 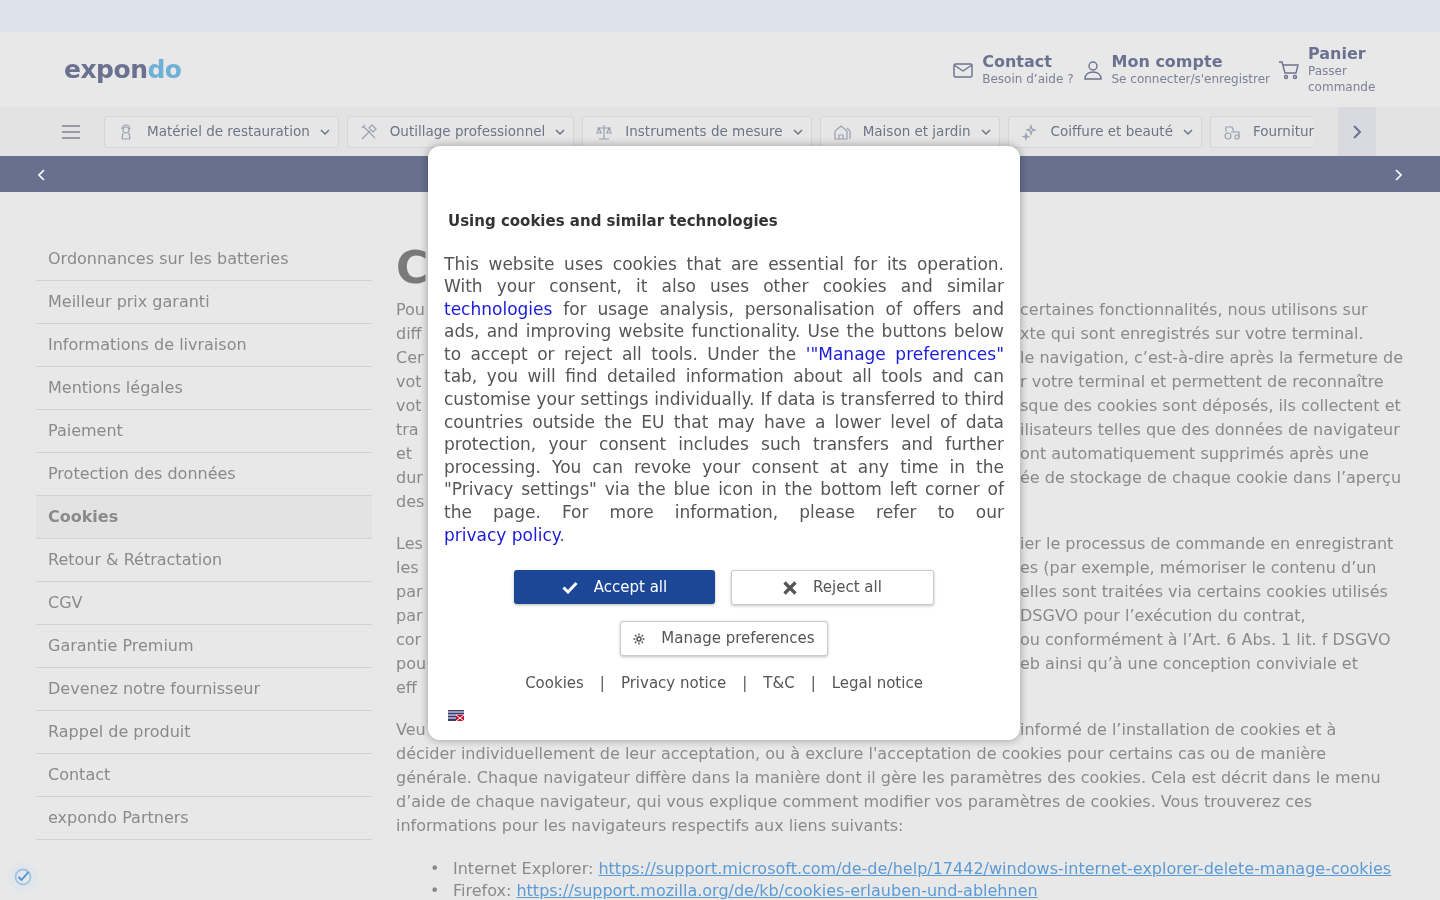 What do you see at coordinates (779, 683) in the screenshot?
I see `footer-link: T&C` at bounding box center [779, 683].